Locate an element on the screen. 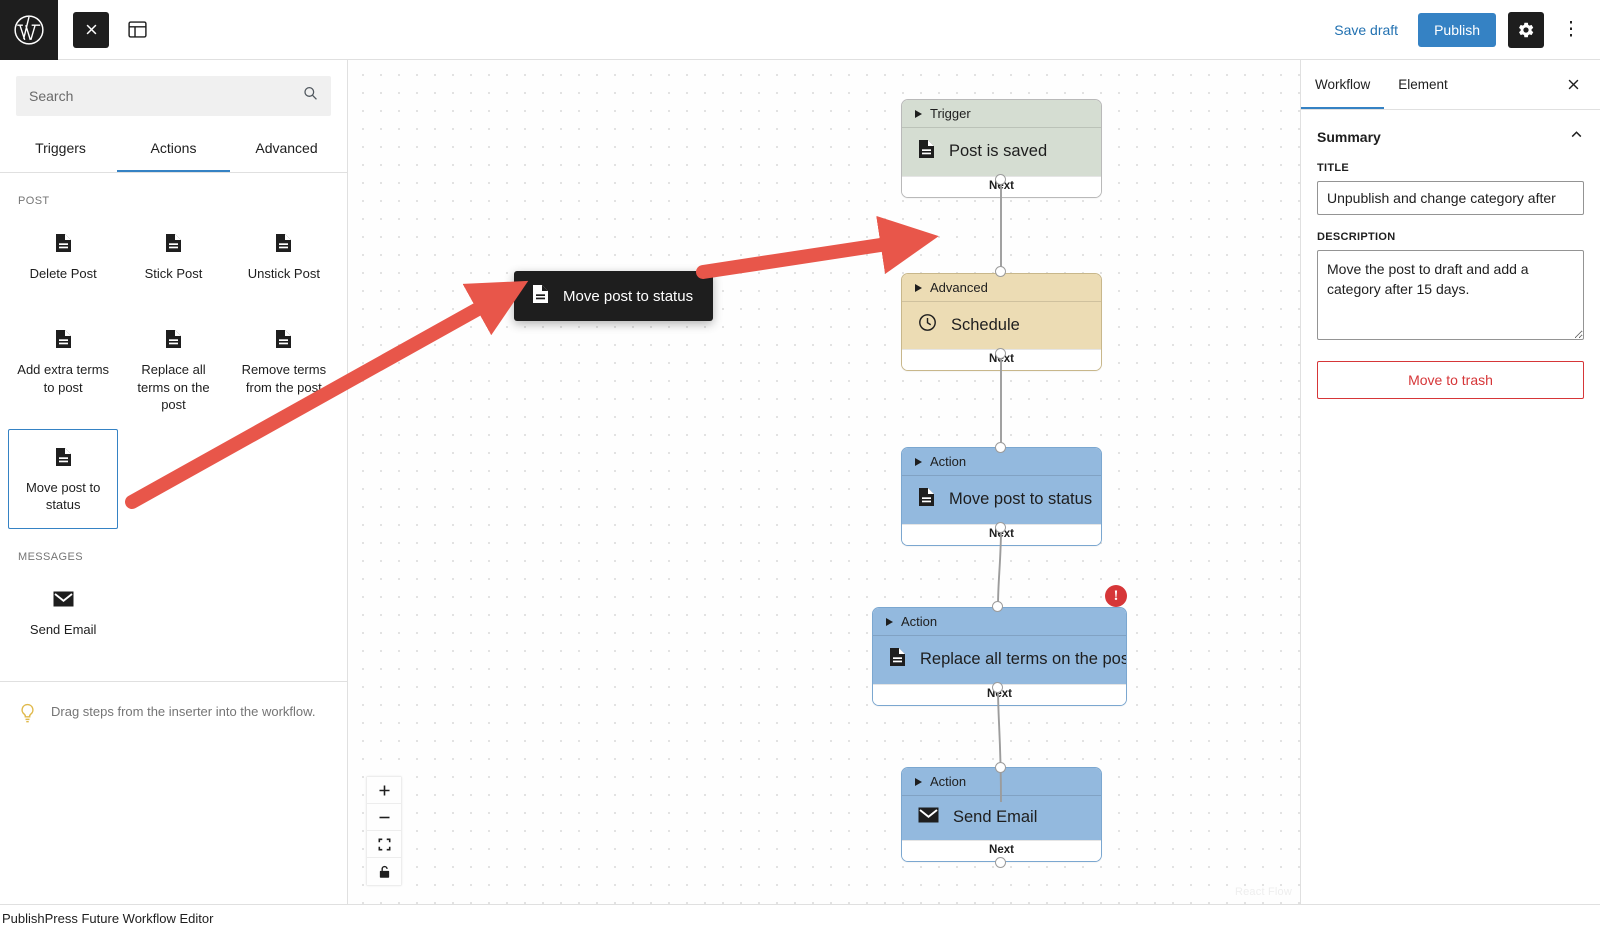  drag-preview-chip: Move post to status is located at coordinates (614, 296).